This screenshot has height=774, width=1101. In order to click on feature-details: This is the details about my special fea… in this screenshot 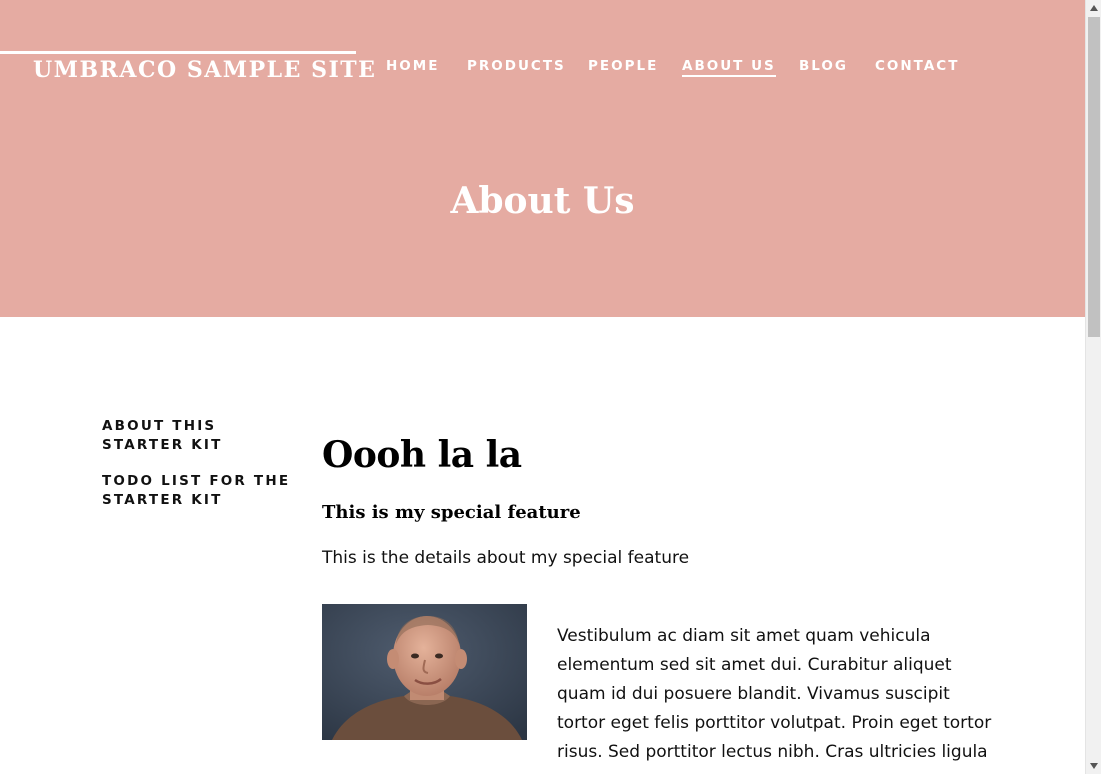, I will do `click(506, 558)`.